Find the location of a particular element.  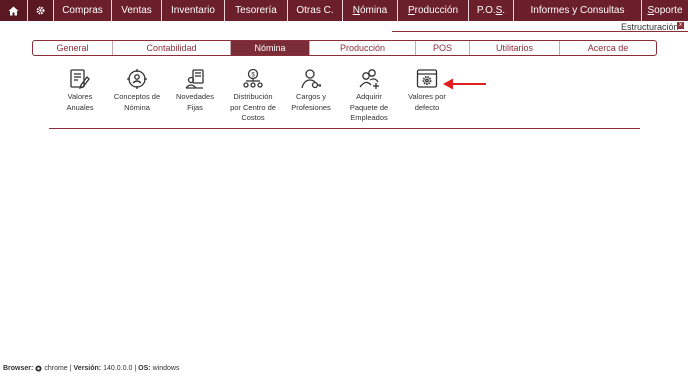

module-conceptos-nomina: Conceptos de Nómina is located at coordinates (137, 90).